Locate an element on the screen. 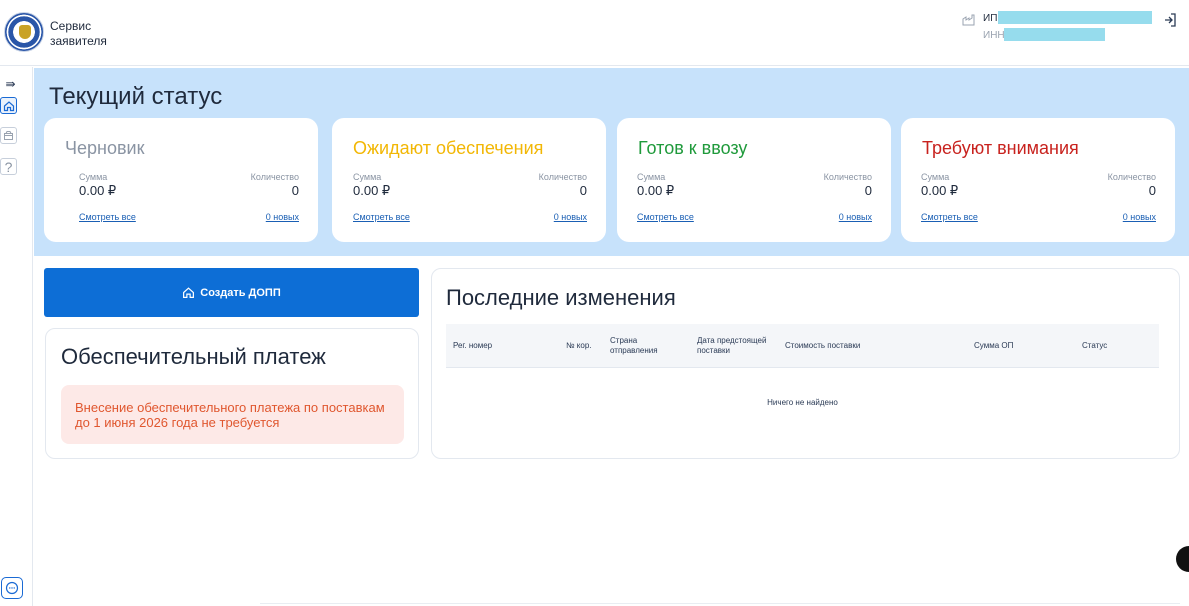 The width and height of the screenshot is (1189, 606). user-type: ИП is located at coordinates (990, 18).